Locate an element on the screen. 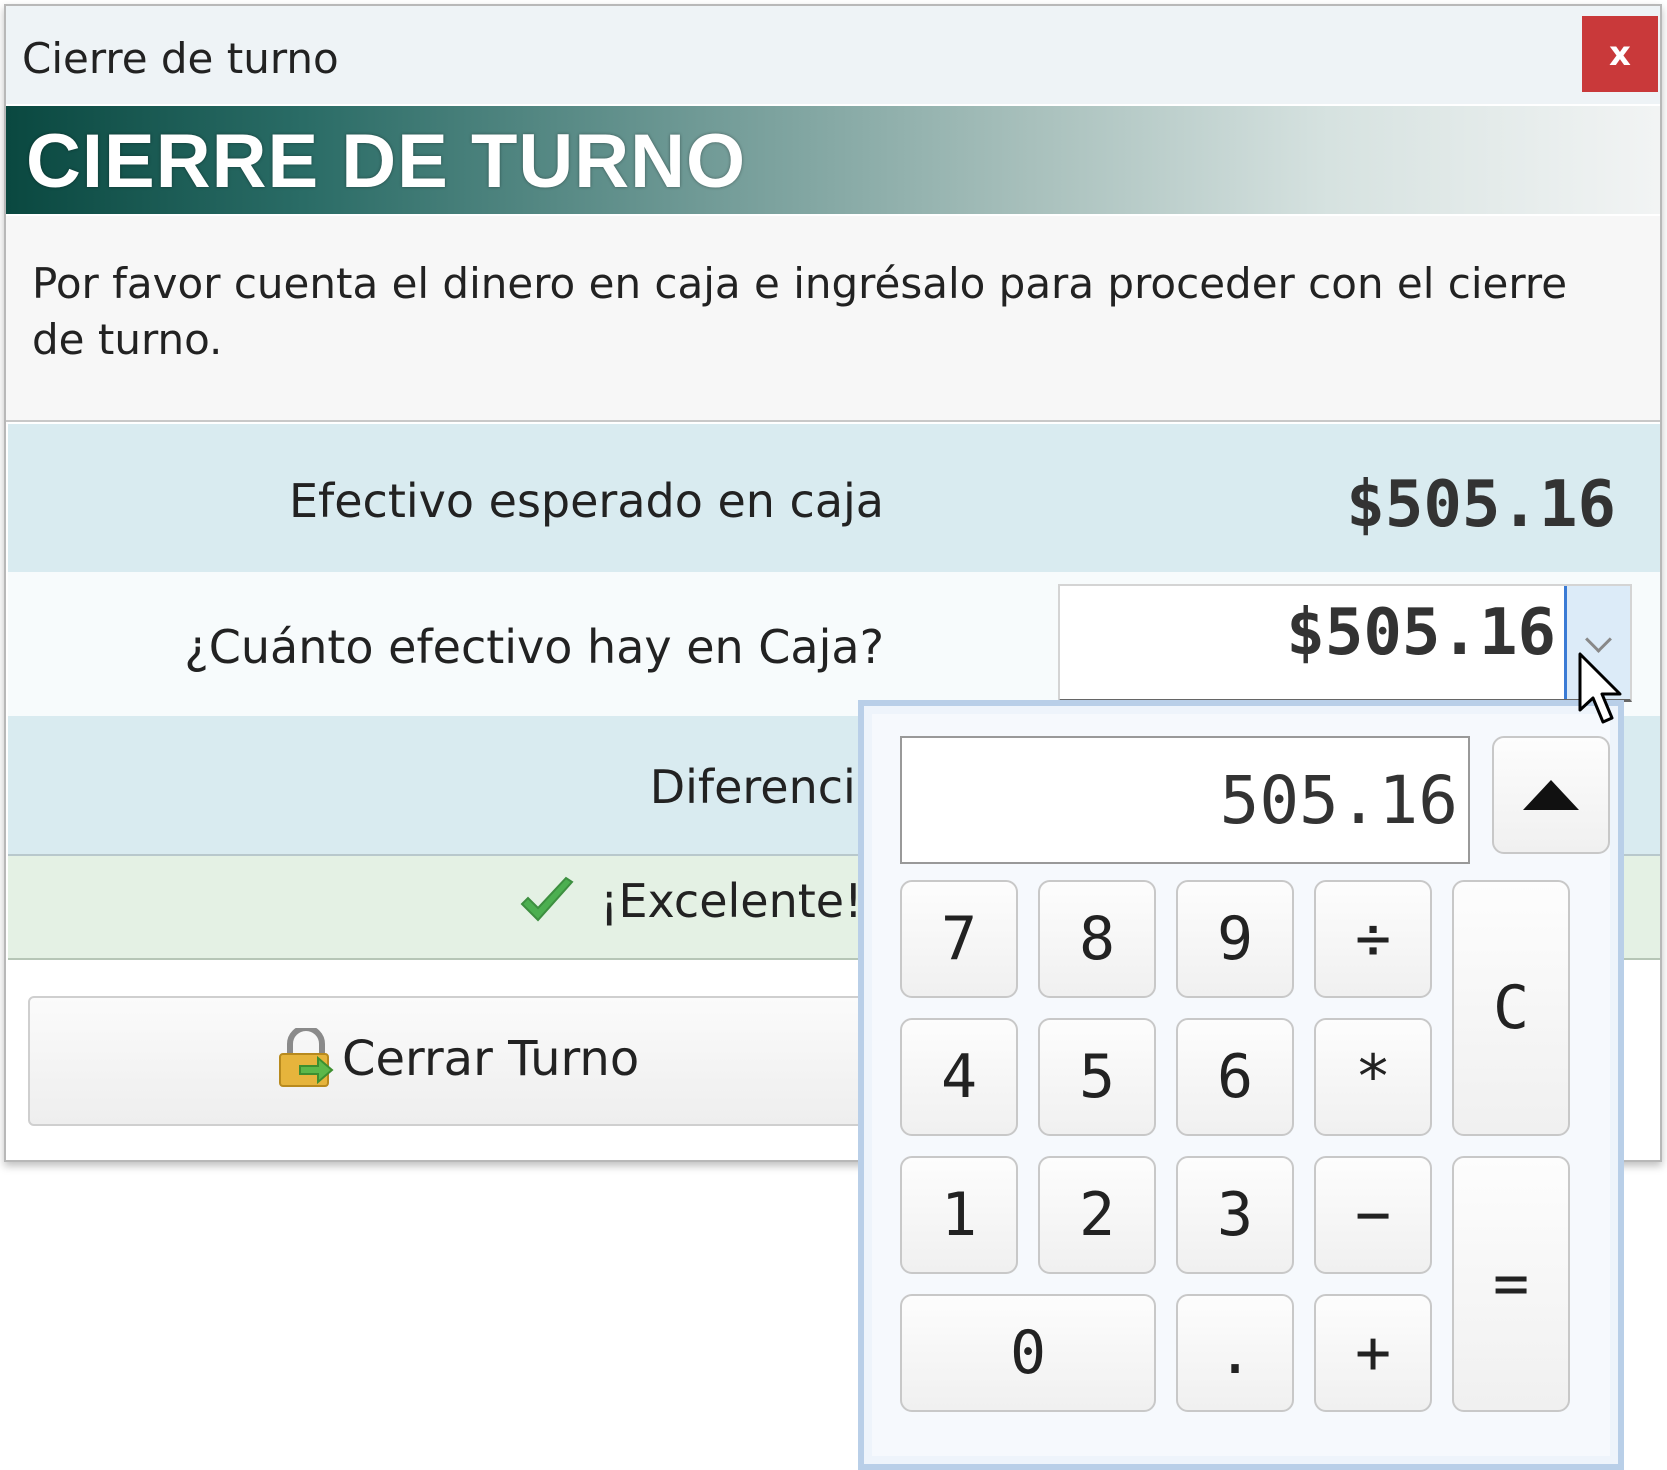 This screenshot has height=1470, width=1667. key-8: 8 is located at coordinates (1097, 939).